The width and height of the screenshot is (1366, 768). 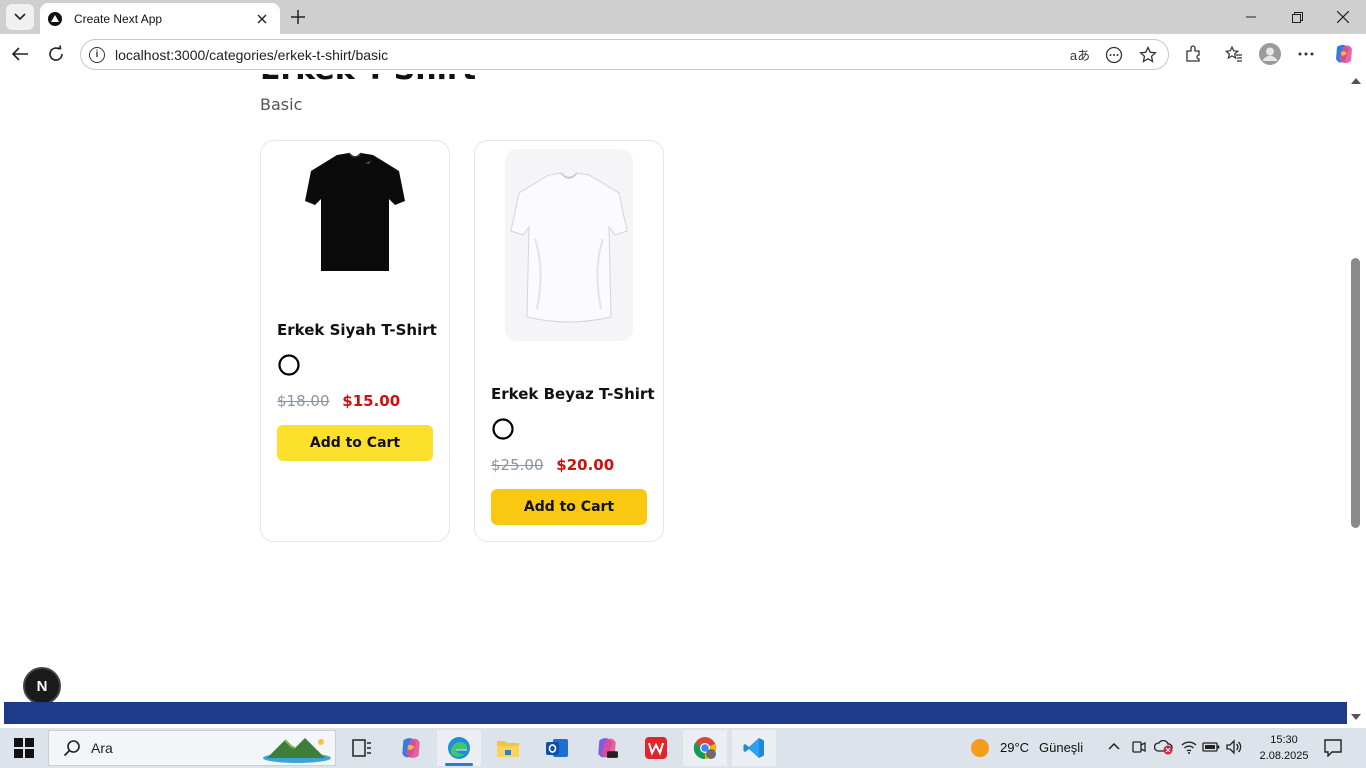 I want to click on tab-actions-menu-button, so click(x=20, y=17).